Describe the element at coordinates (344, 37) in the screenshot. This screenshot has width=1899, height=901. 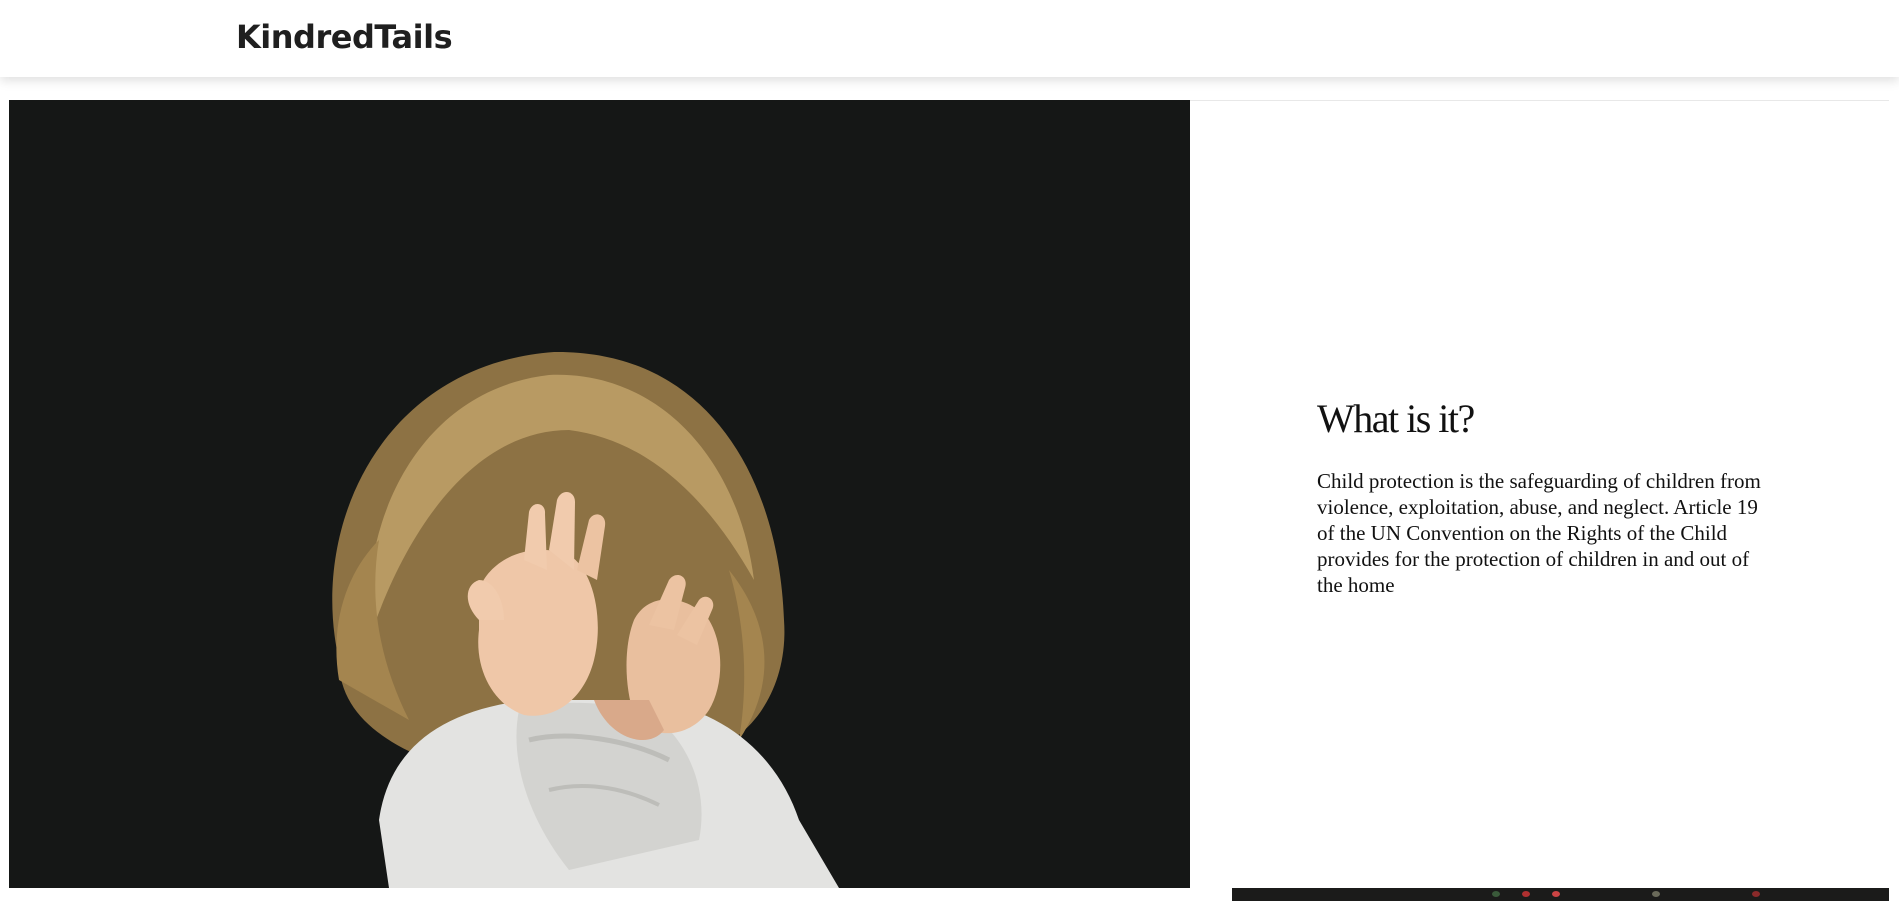
I see `brand-logo-link: KindredTails` at that location.